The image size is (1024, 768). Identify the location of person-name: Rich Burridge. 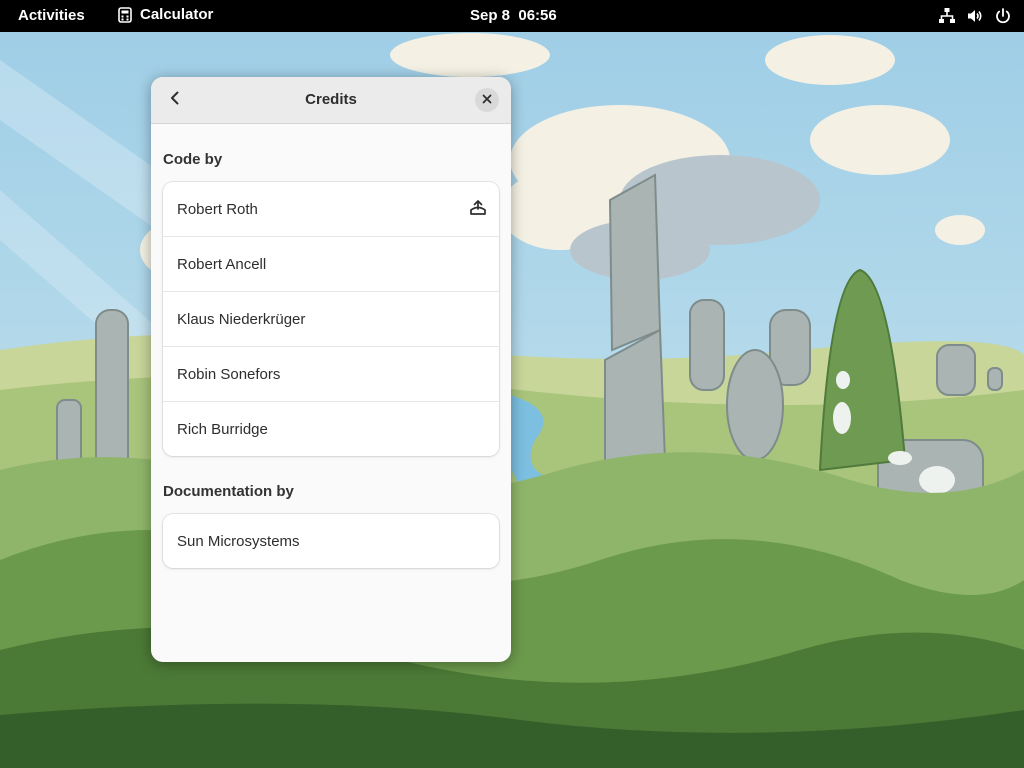
(222, 429).